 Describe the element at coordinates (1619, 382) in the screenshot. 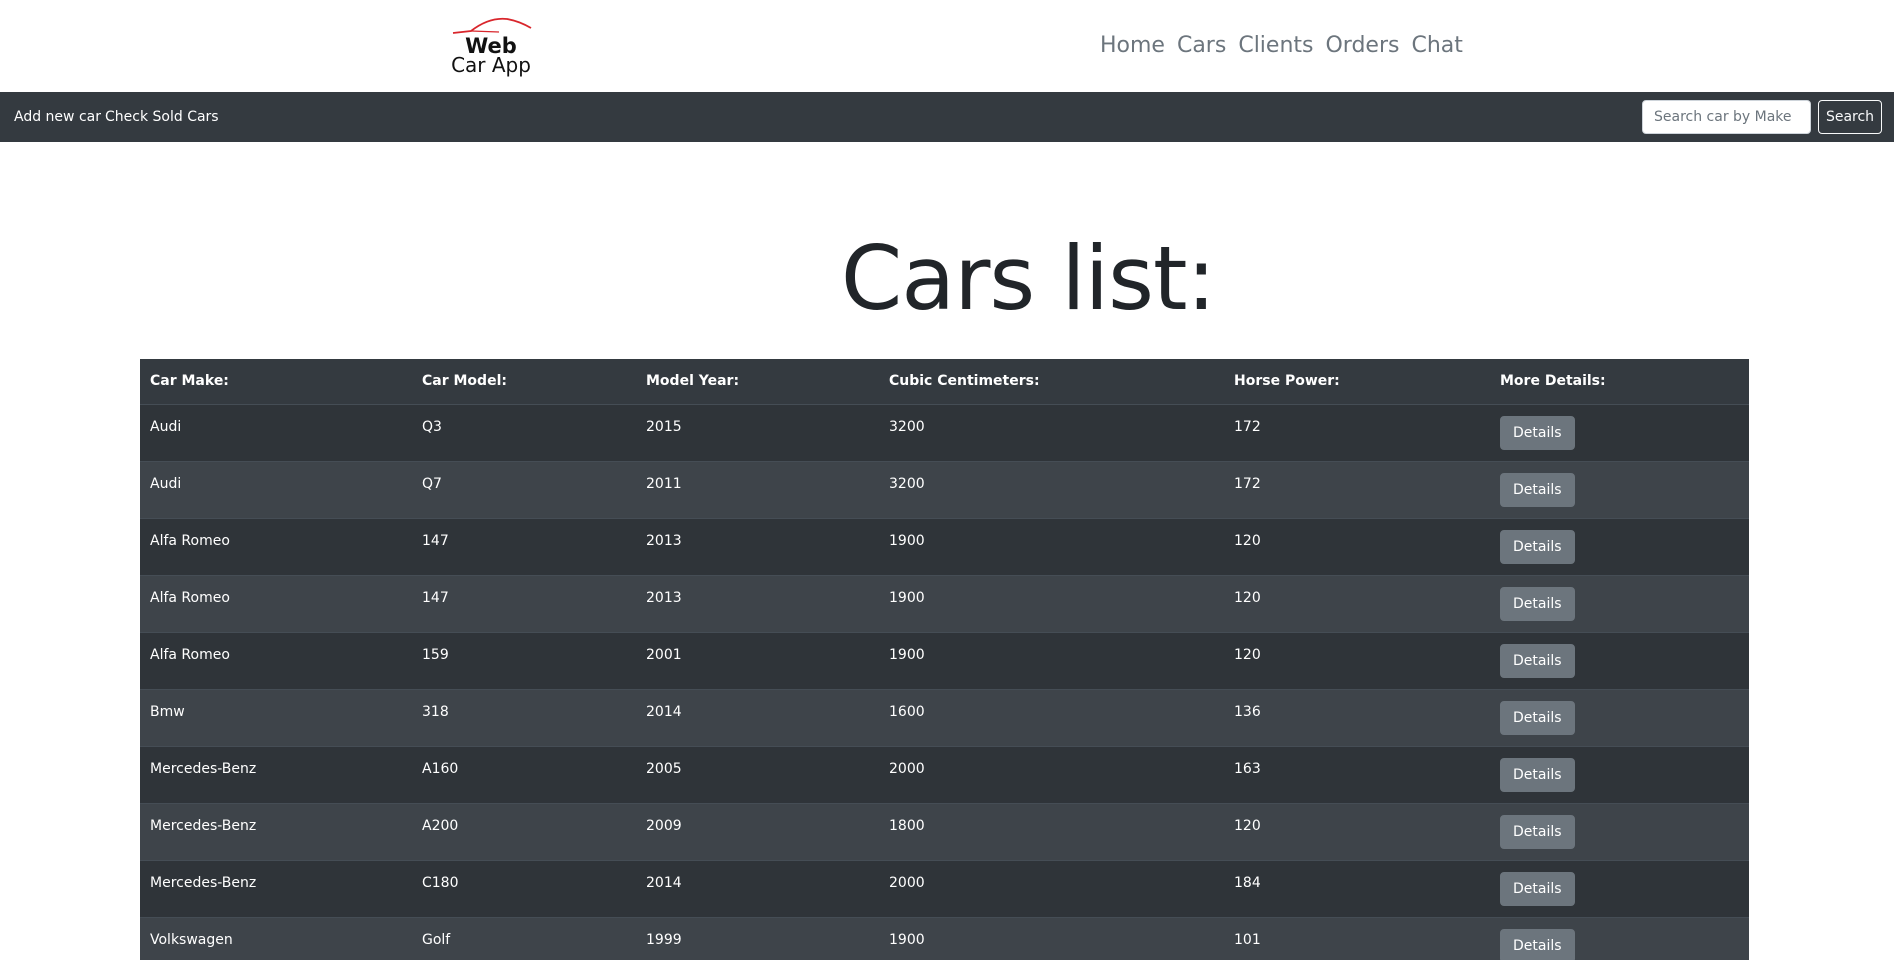

I see `header-more-details: More Details:` at that location.